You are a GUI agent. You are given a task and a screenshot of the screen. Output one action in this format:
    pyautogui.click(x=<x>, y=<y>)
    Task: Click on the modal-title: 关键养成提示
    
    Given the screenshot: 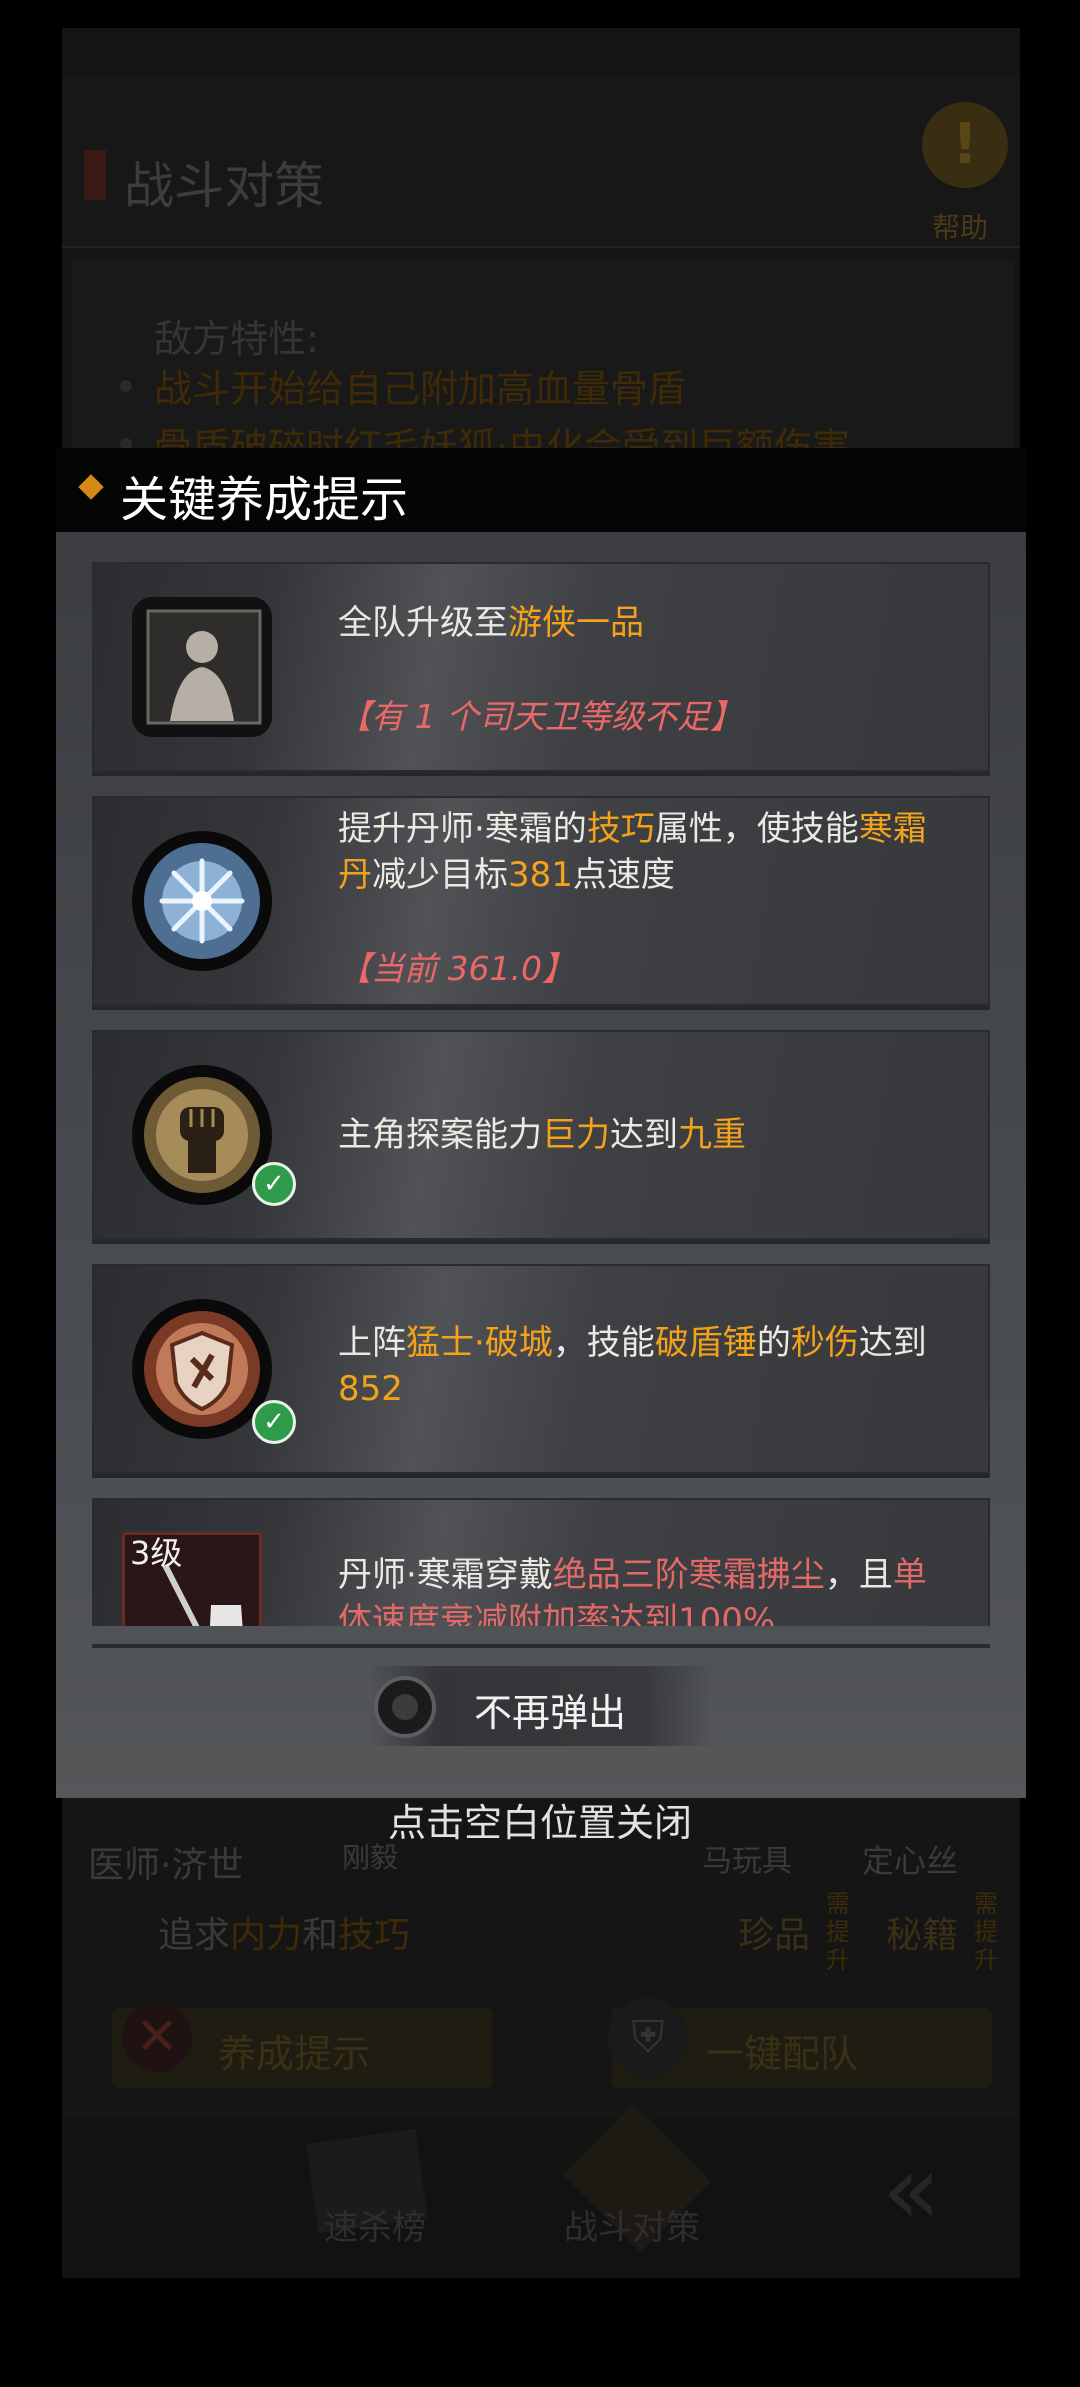 What is the action you would take?
    pyautogui.click(x=264, y=500)
    